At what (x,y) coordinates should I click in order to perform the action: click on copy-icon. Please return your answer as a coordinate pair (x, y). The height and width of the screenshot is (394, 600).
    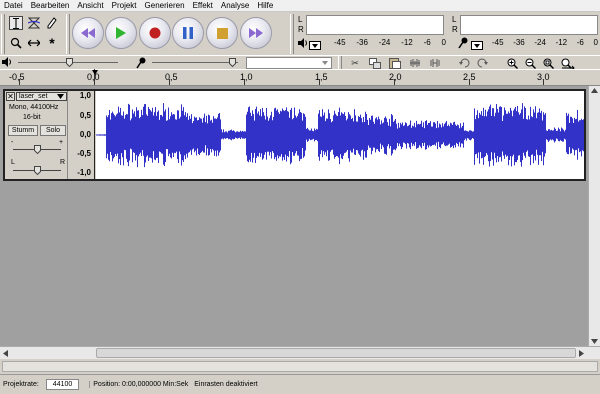
    Looking at the image, I should click on (375, 63).